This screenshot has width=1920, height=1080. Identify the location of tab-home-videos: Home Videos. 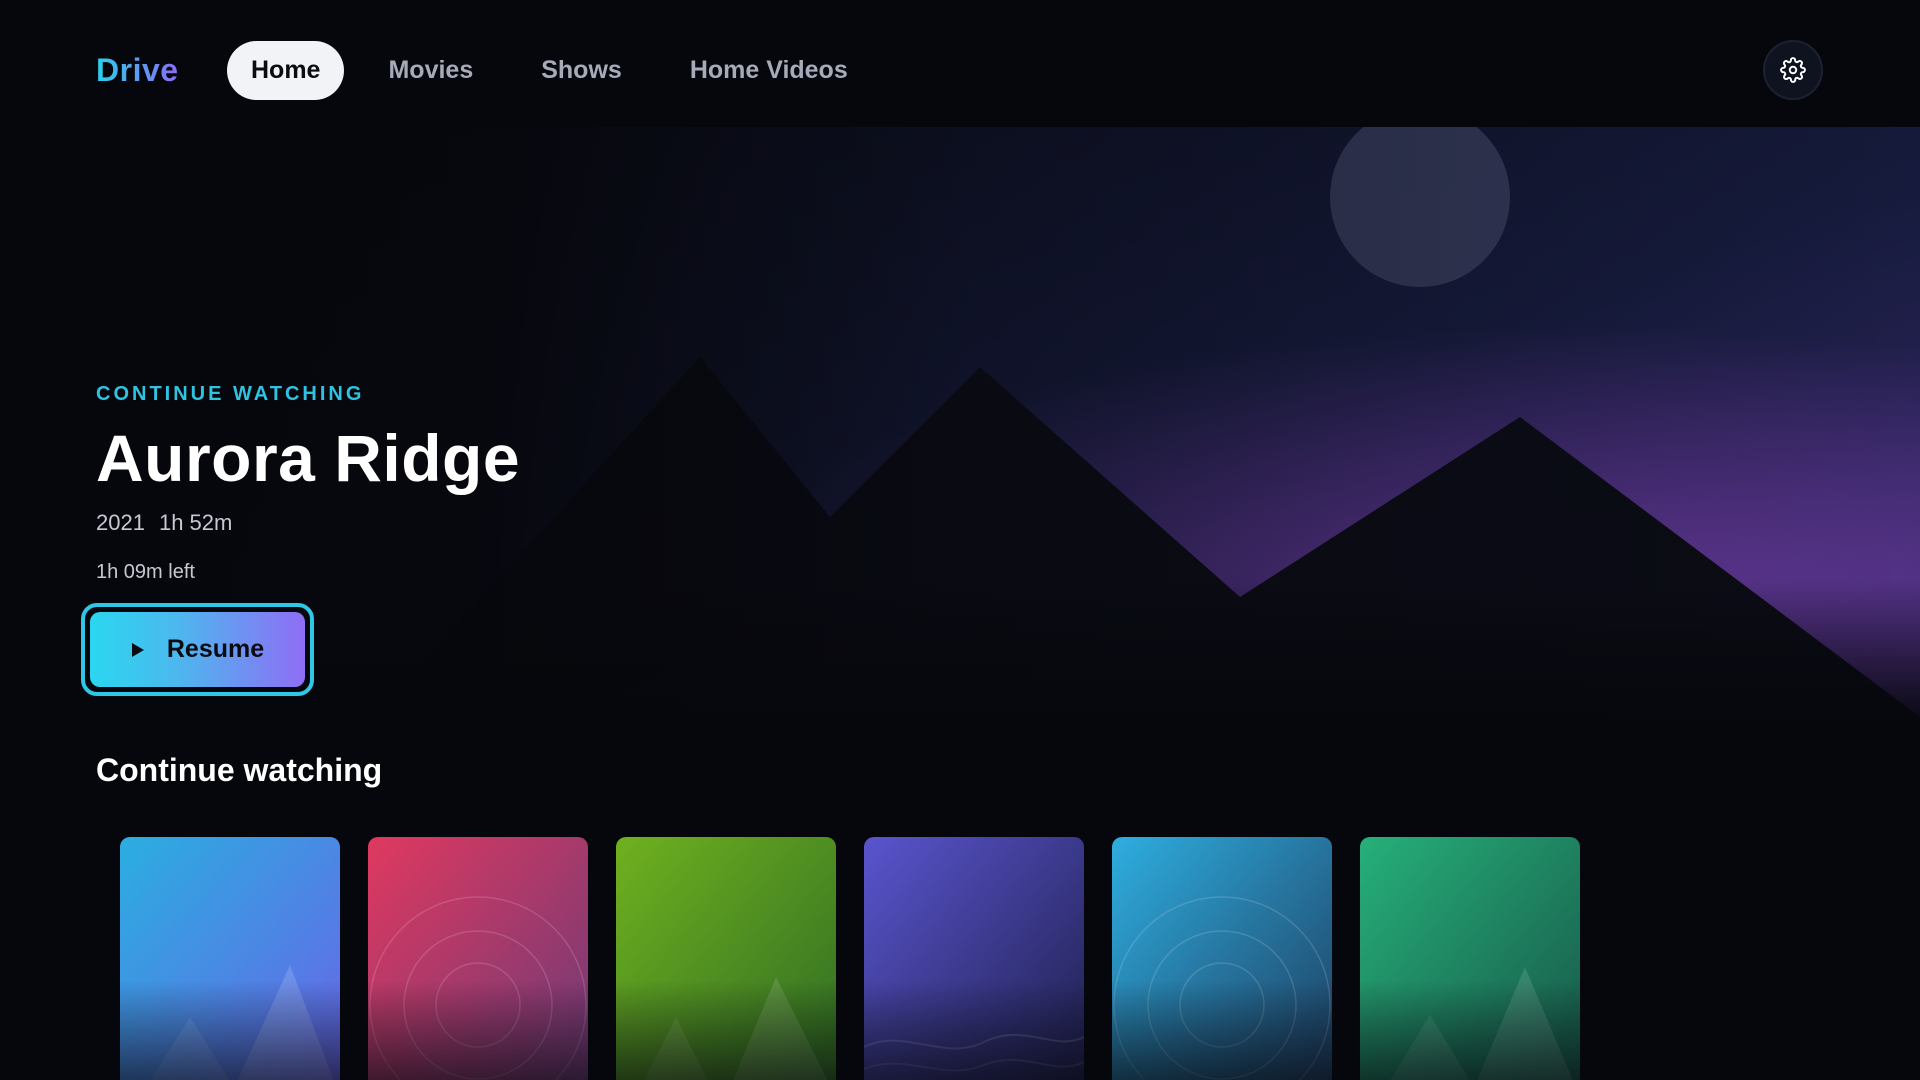
(769, 70).